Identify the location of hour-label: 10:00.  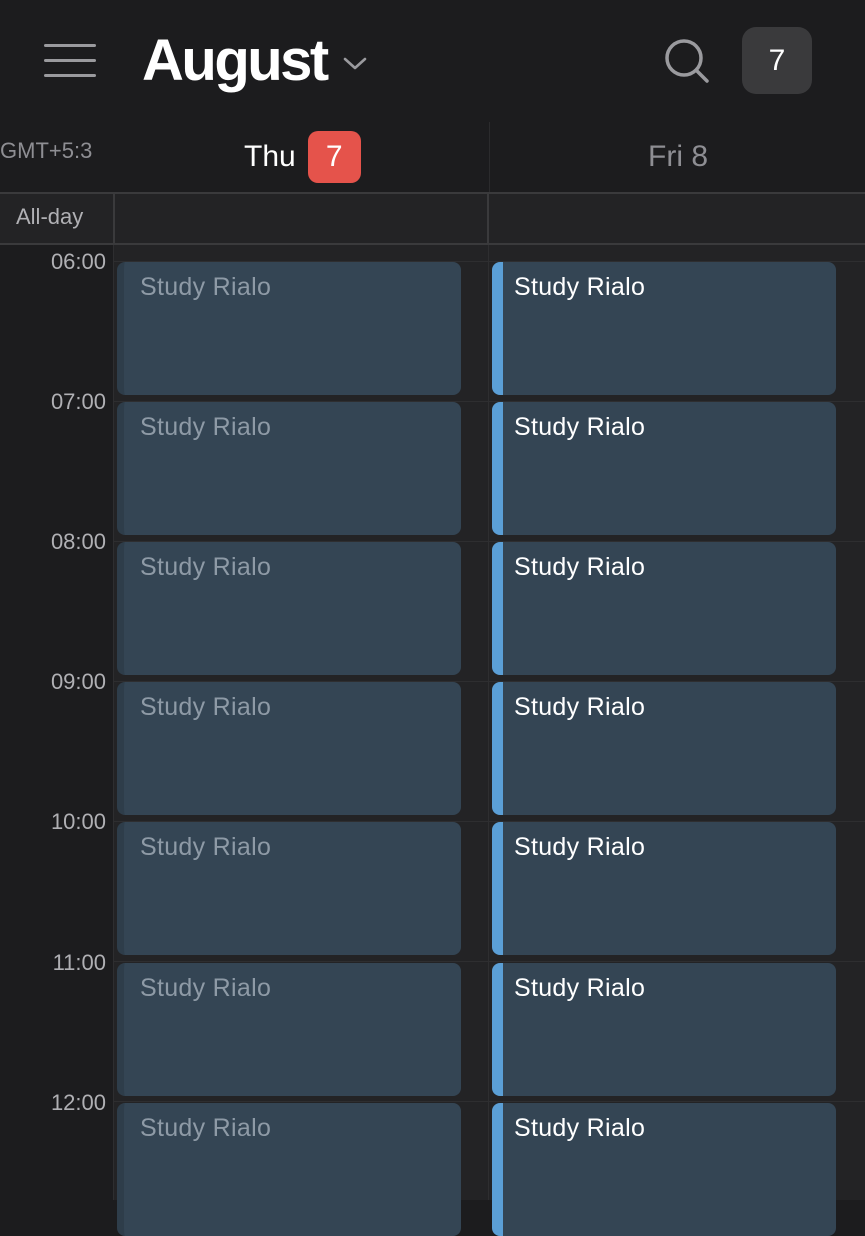
(78, 821).